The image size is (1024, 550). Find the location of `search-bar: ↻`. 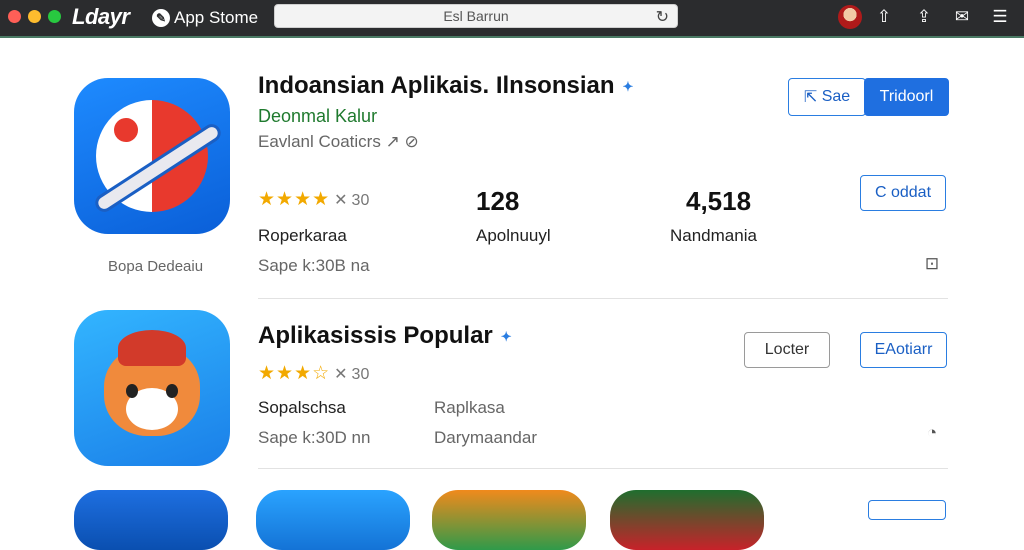

search-bar: ↻ is located at coordinates (476, 16).